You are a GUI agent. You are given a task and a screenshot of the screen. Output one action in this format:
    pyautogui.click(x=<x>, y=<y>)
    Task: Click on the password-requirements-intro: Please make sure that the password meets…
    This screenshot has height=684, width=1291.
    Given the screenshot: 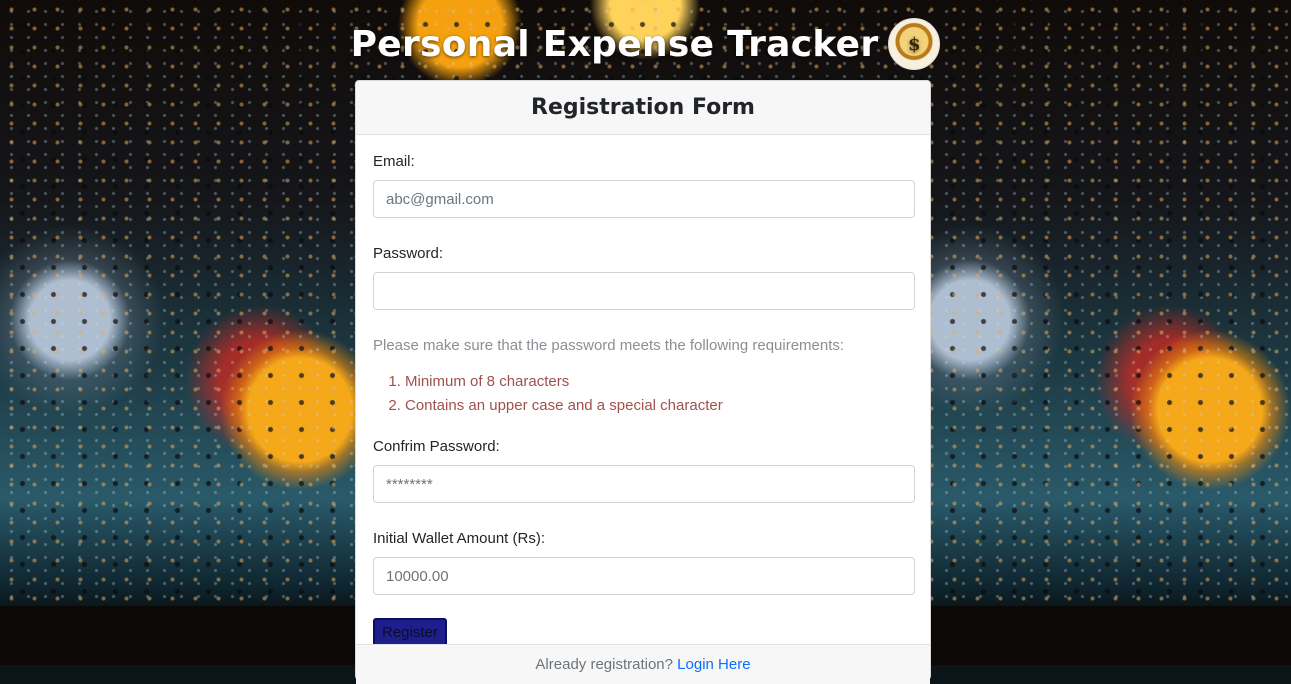 What is the action you would take?
    pyautogui.click(x=609, y=345)
    